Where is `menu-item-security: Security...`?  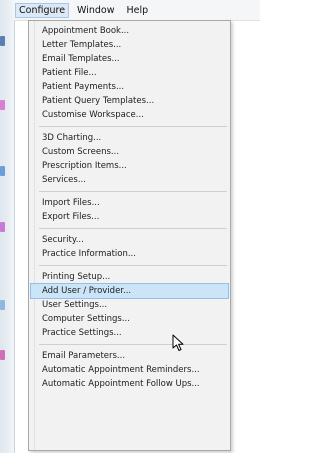
menu-item-security: Security... is located at coordinates (129, 240).